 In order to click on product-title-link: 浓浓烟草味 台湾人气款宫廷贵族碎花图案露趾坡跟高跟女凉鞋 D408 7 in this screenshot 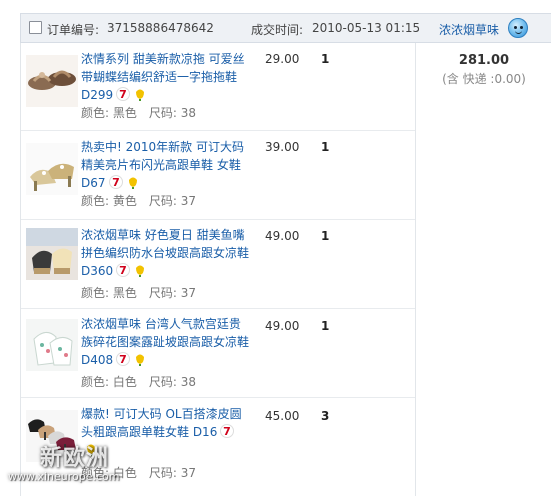, I will do `click(165, 342)`.